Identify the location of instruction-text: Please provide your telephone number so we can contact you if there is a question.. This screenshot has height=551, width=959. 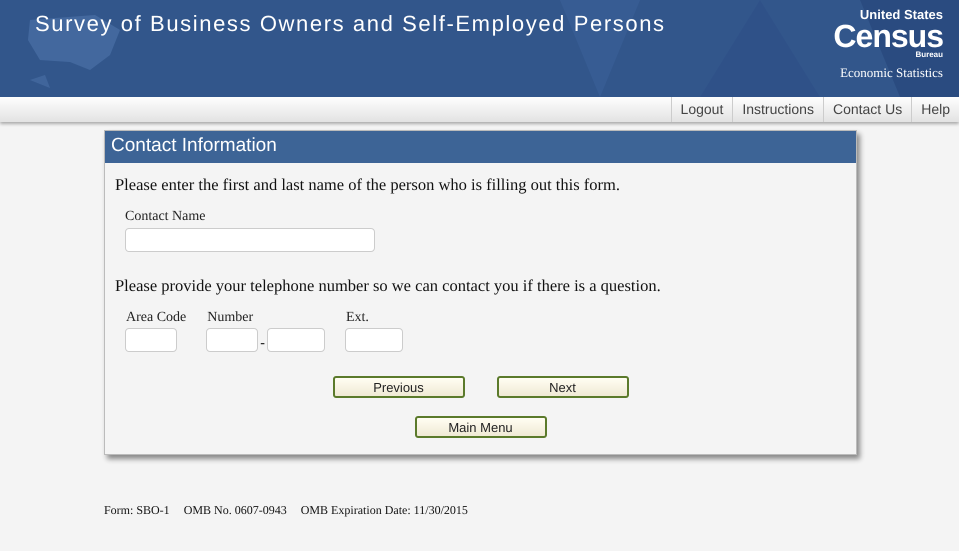
(388, 286).